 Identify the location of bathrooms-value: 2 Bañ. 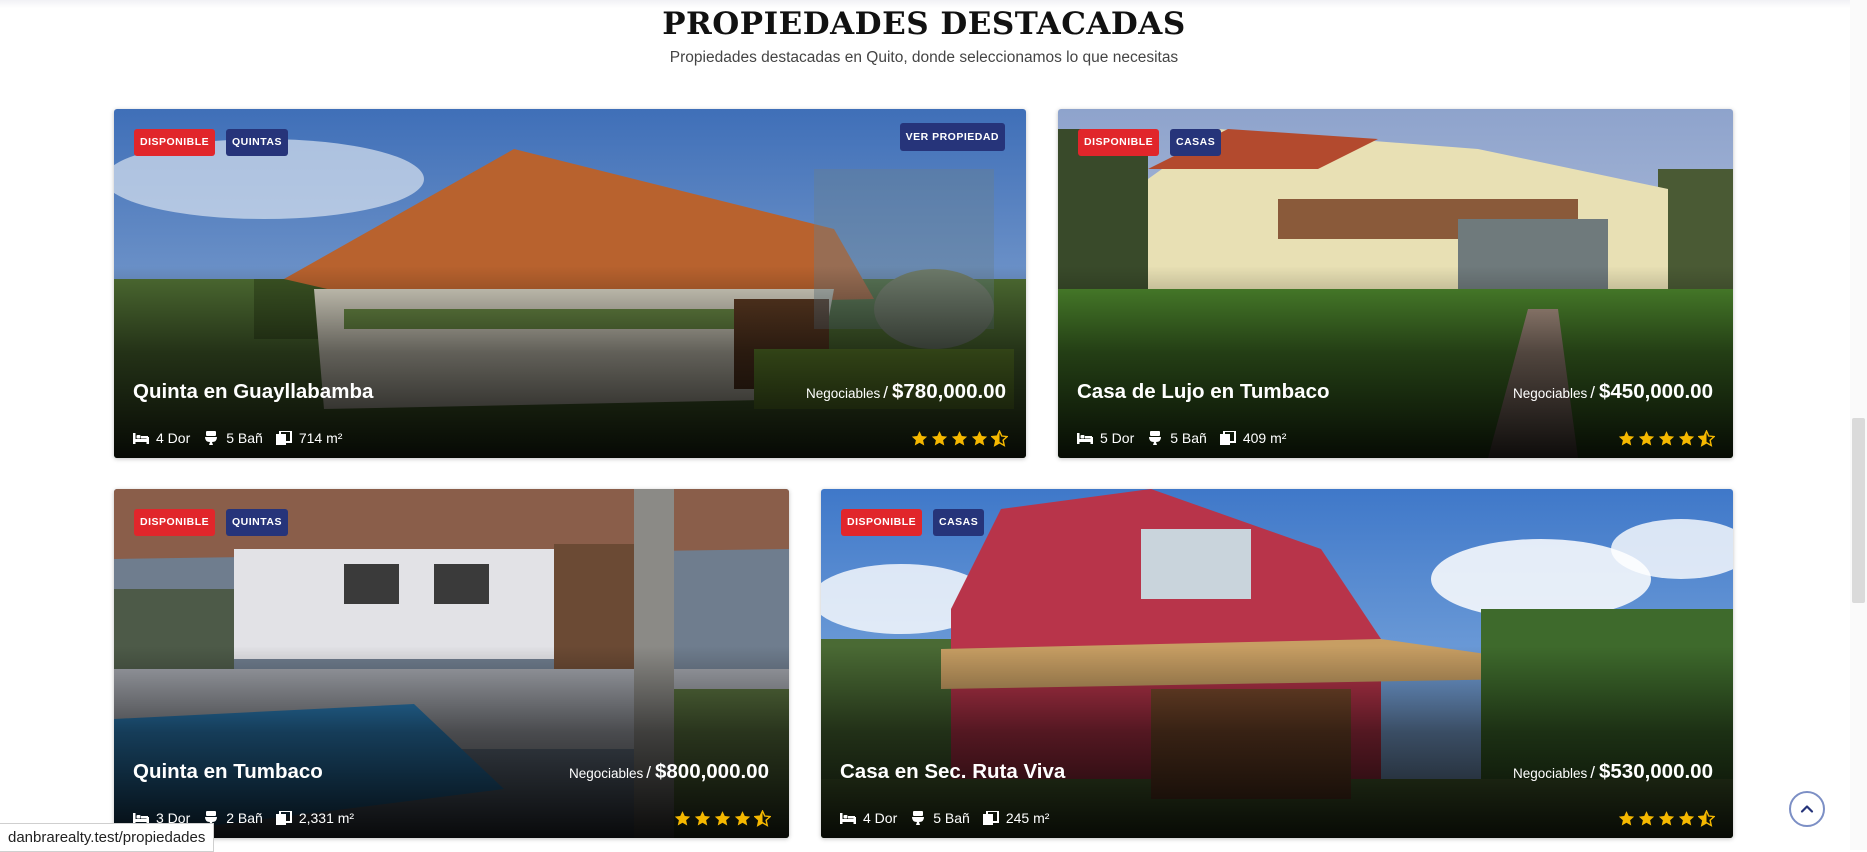
(244, 818).